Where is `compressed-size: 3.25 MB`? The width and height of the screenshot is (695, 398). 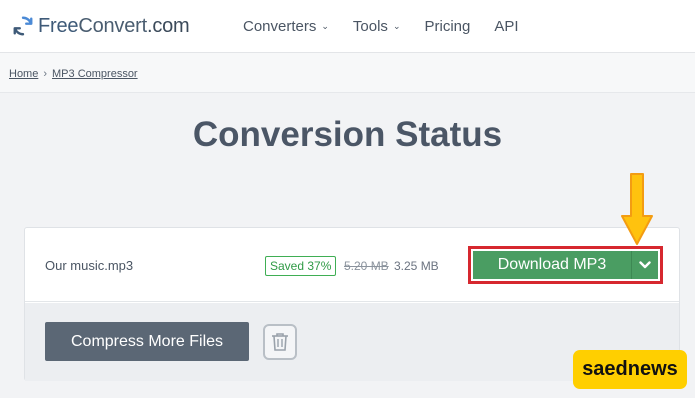
compressed-size: 3.25 MB is located at coordinates (416, 266).